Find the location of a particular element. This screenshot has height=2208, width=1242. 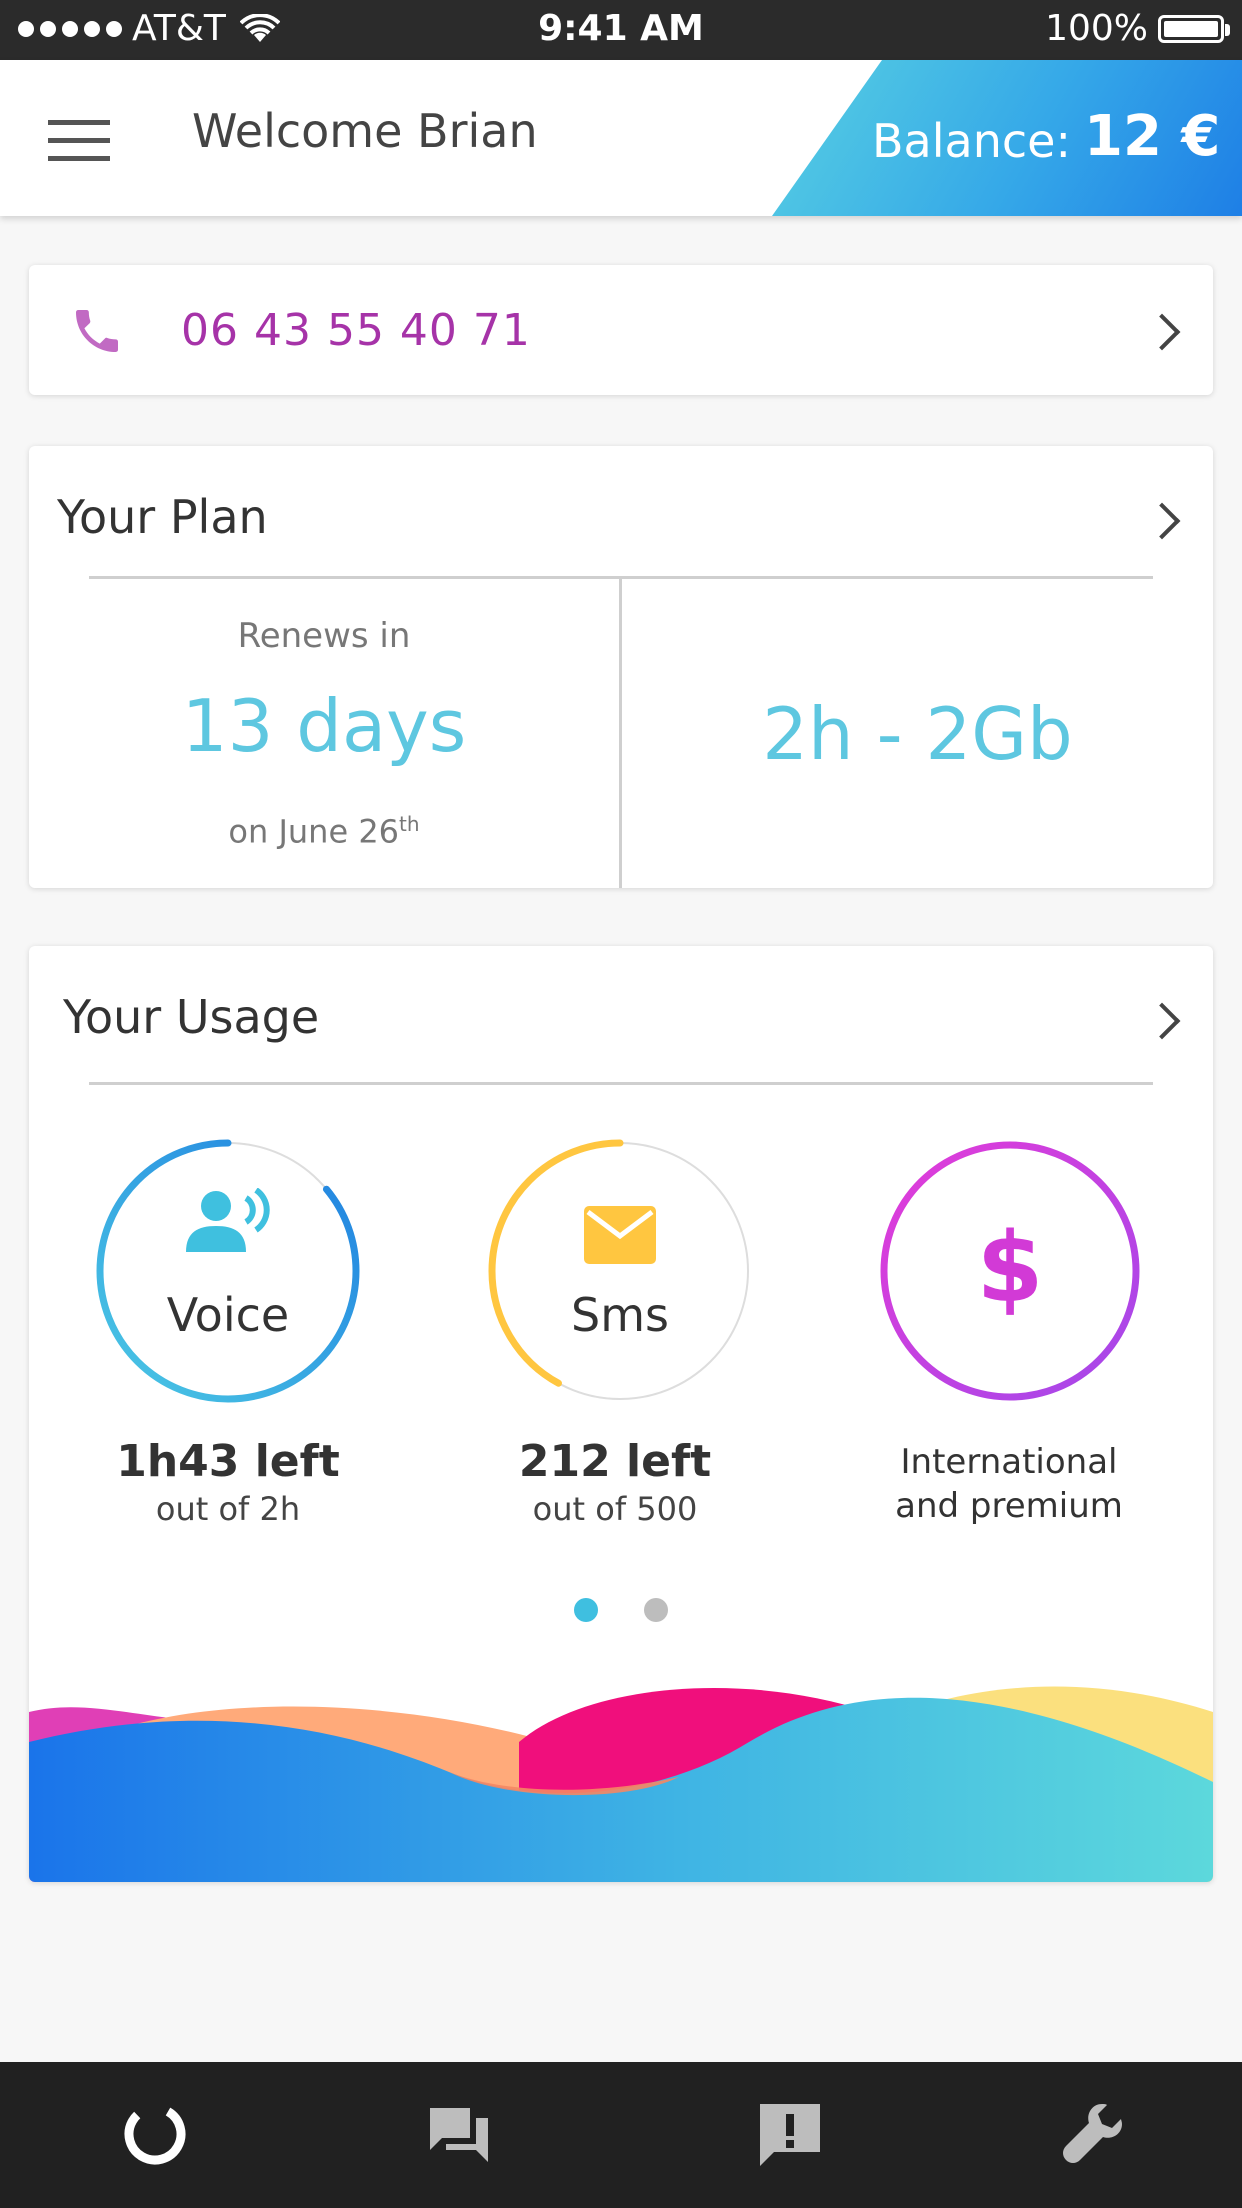

sms-left: 212 left is located at coordinates (615, 1461).